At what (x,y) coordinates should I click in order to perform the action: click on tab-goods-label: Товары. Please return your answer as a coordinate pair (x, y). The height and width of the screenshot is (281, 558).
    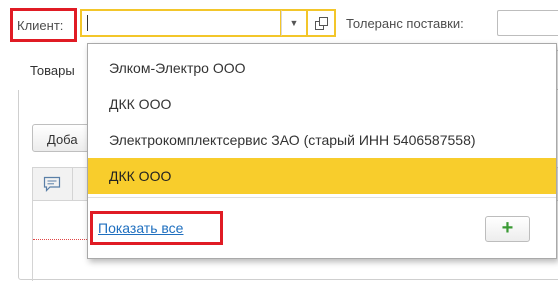
    Looking at the image, I should click on (52, 70).